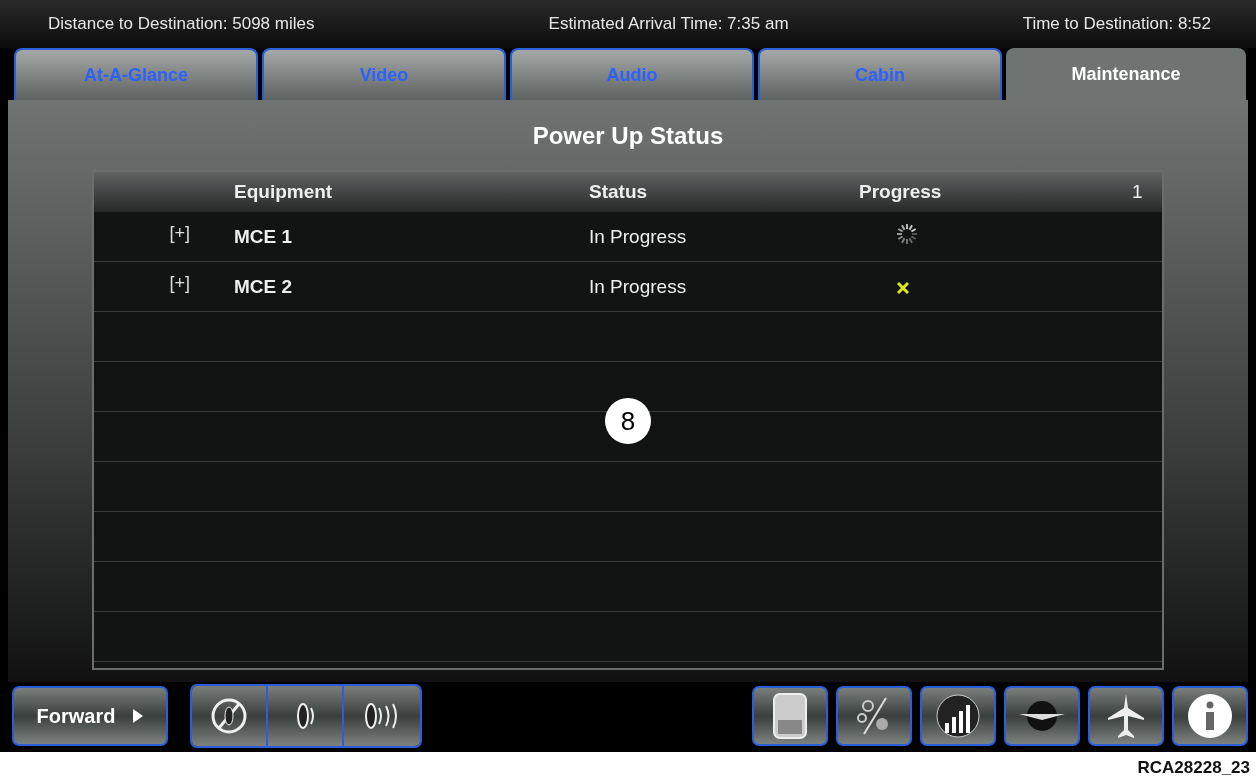 The image size is (1256, 782). I want to click on info-icon, so click(1210, 716).